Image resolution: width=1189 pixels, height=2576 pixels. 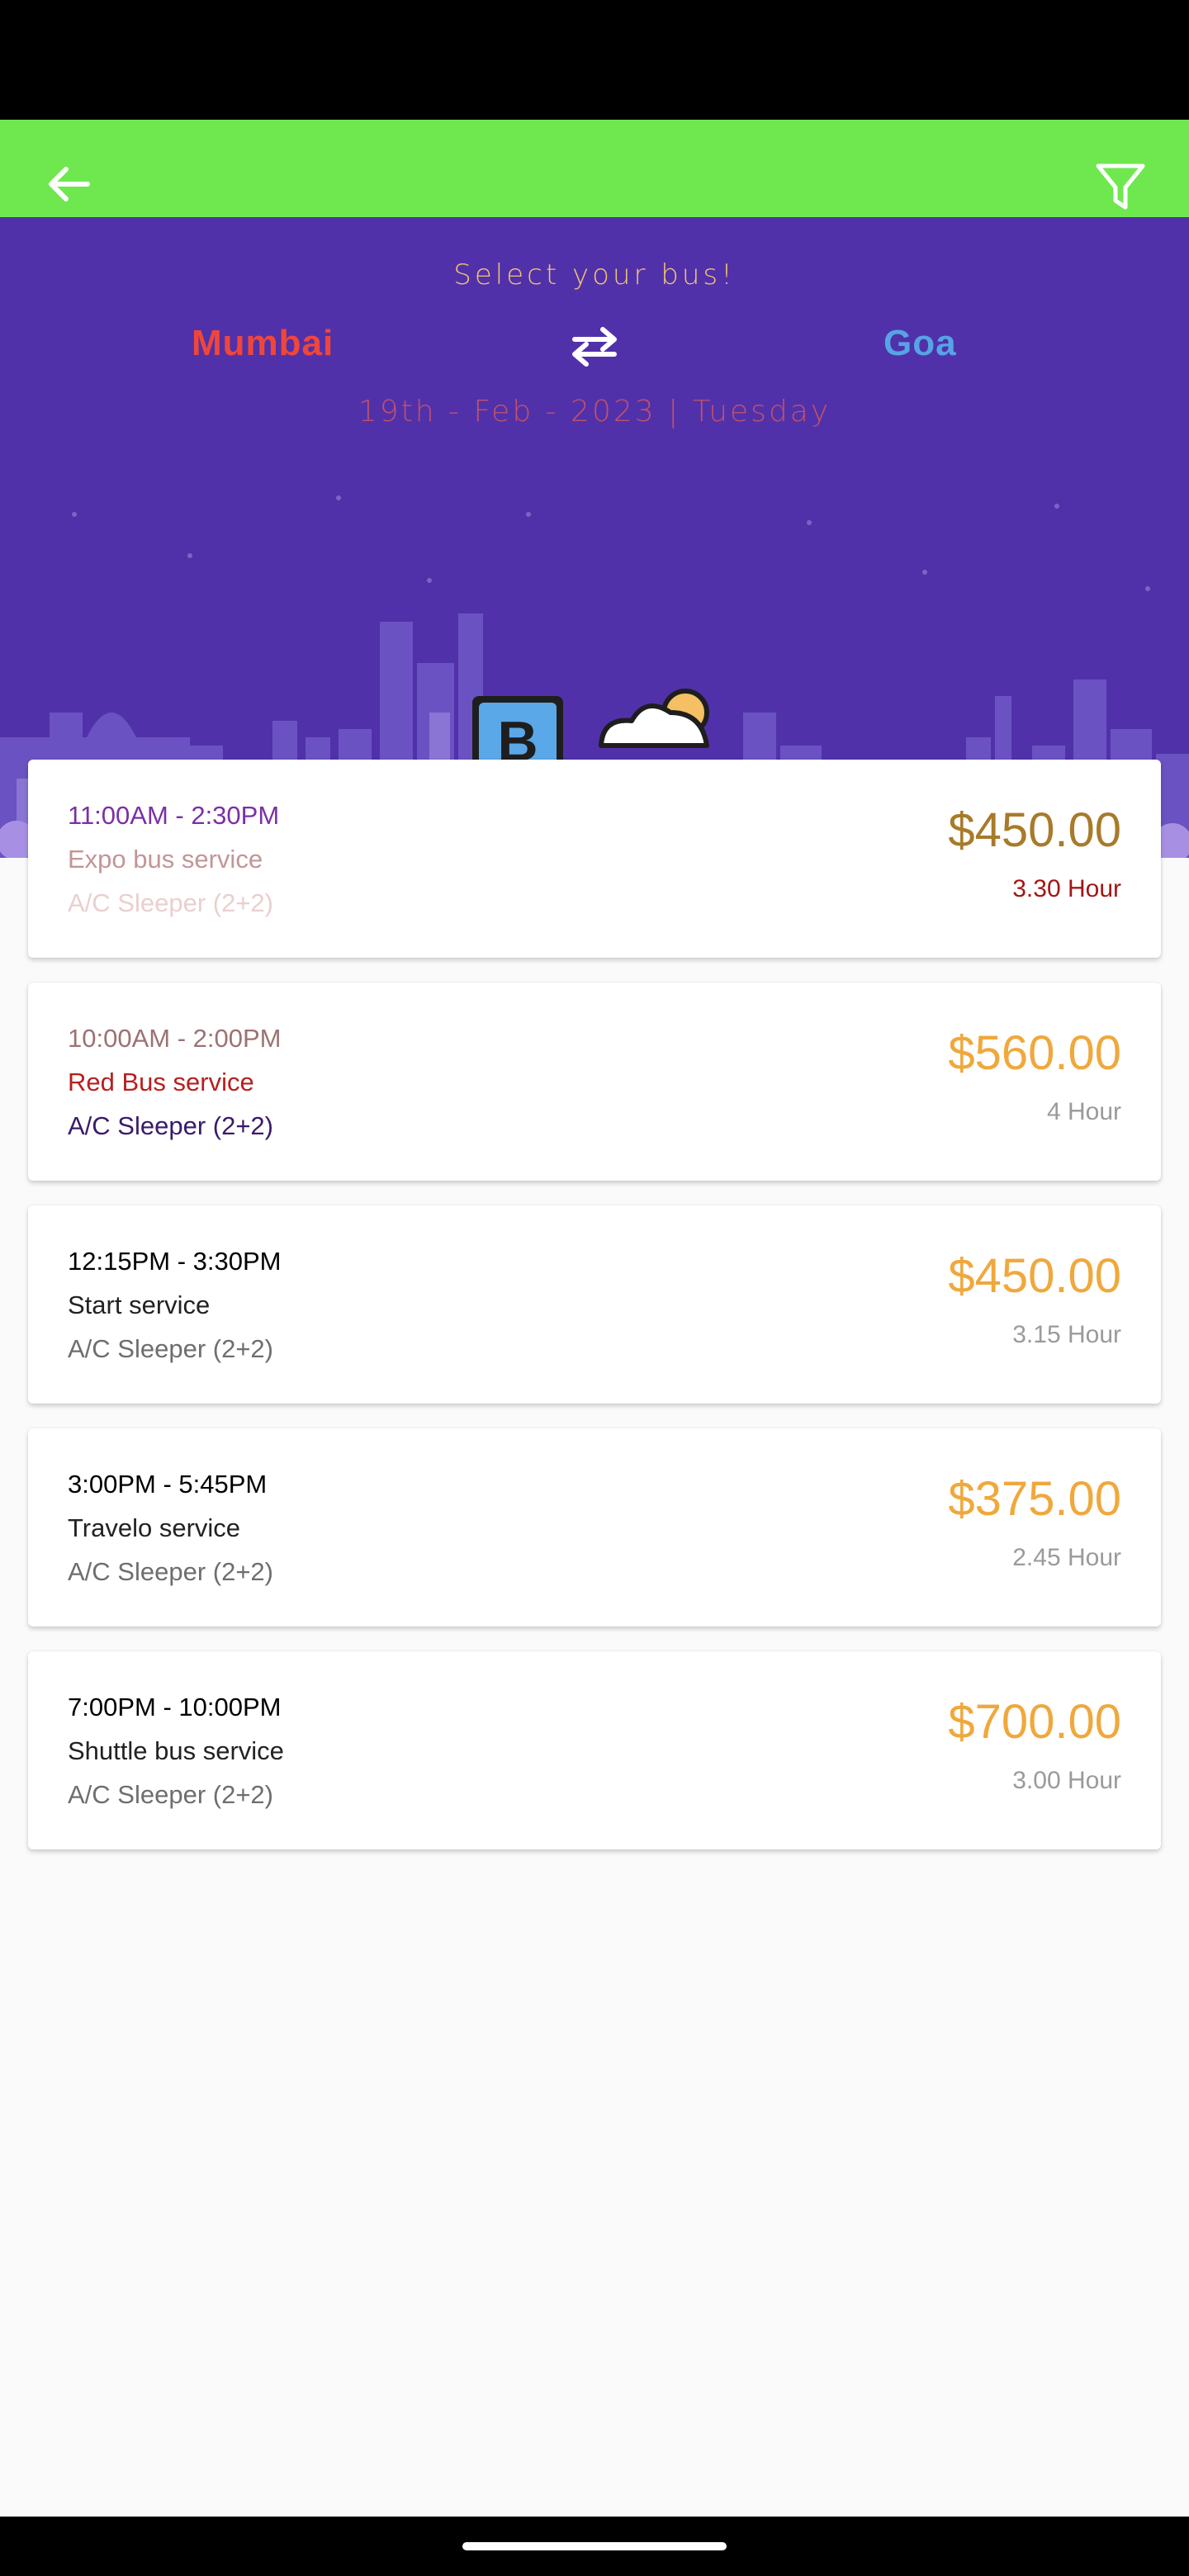 I want to click on bus-price: $700.00, so click(x=1034, y=1722).